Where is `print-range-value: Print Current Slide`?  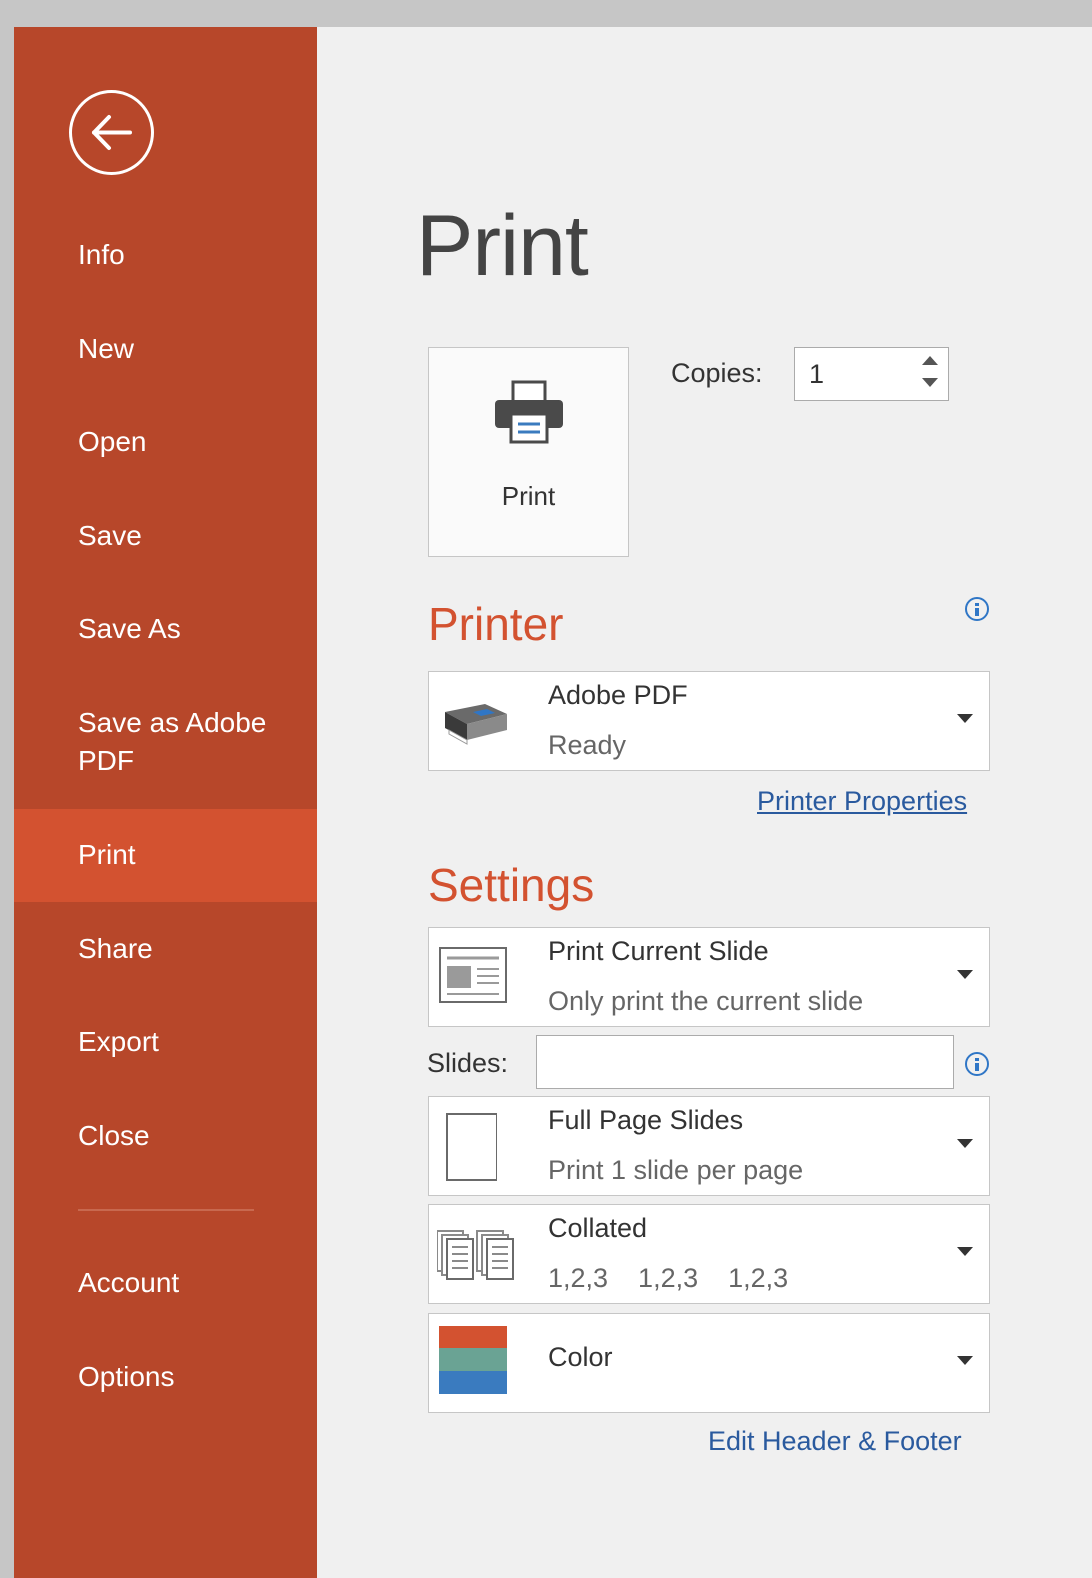
print-range-value: Print Current Slide is located at coordinates (658, 951).